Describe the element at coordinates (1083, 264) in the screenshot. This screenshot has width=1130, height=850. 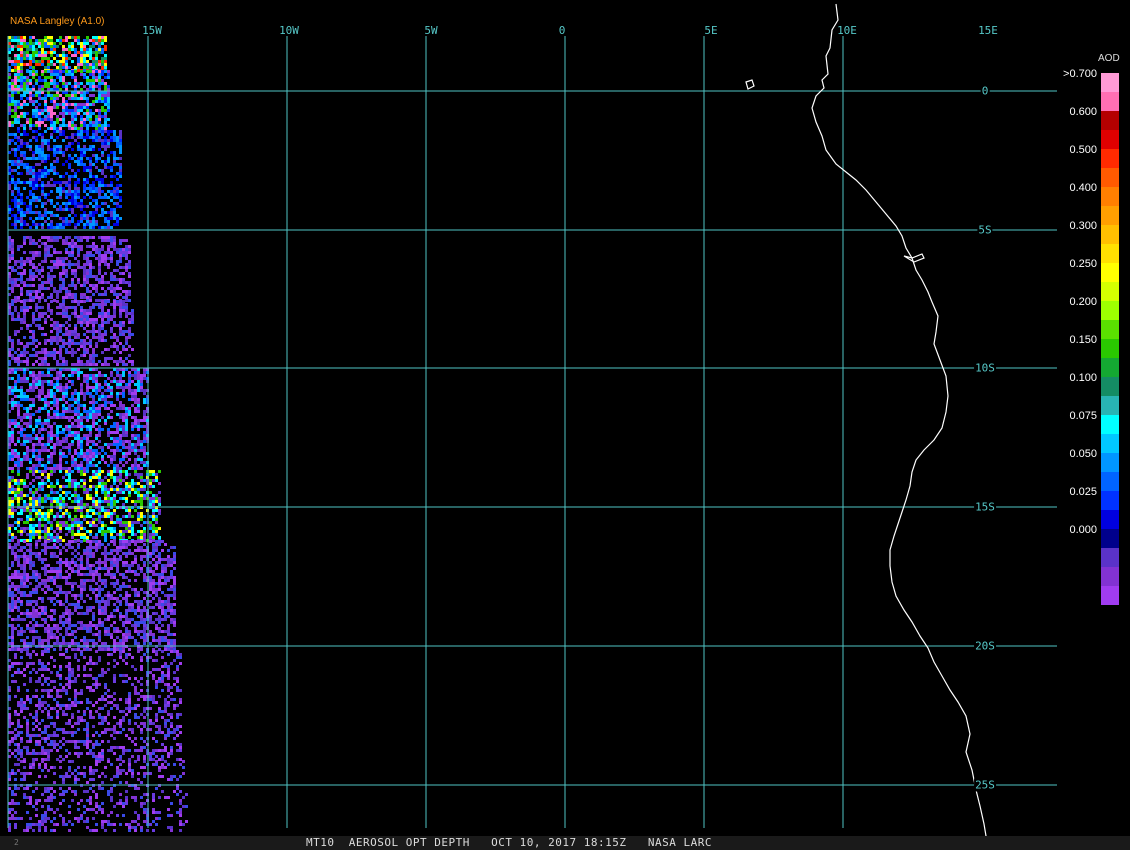
I see `legend-label: 0.250` at that location.